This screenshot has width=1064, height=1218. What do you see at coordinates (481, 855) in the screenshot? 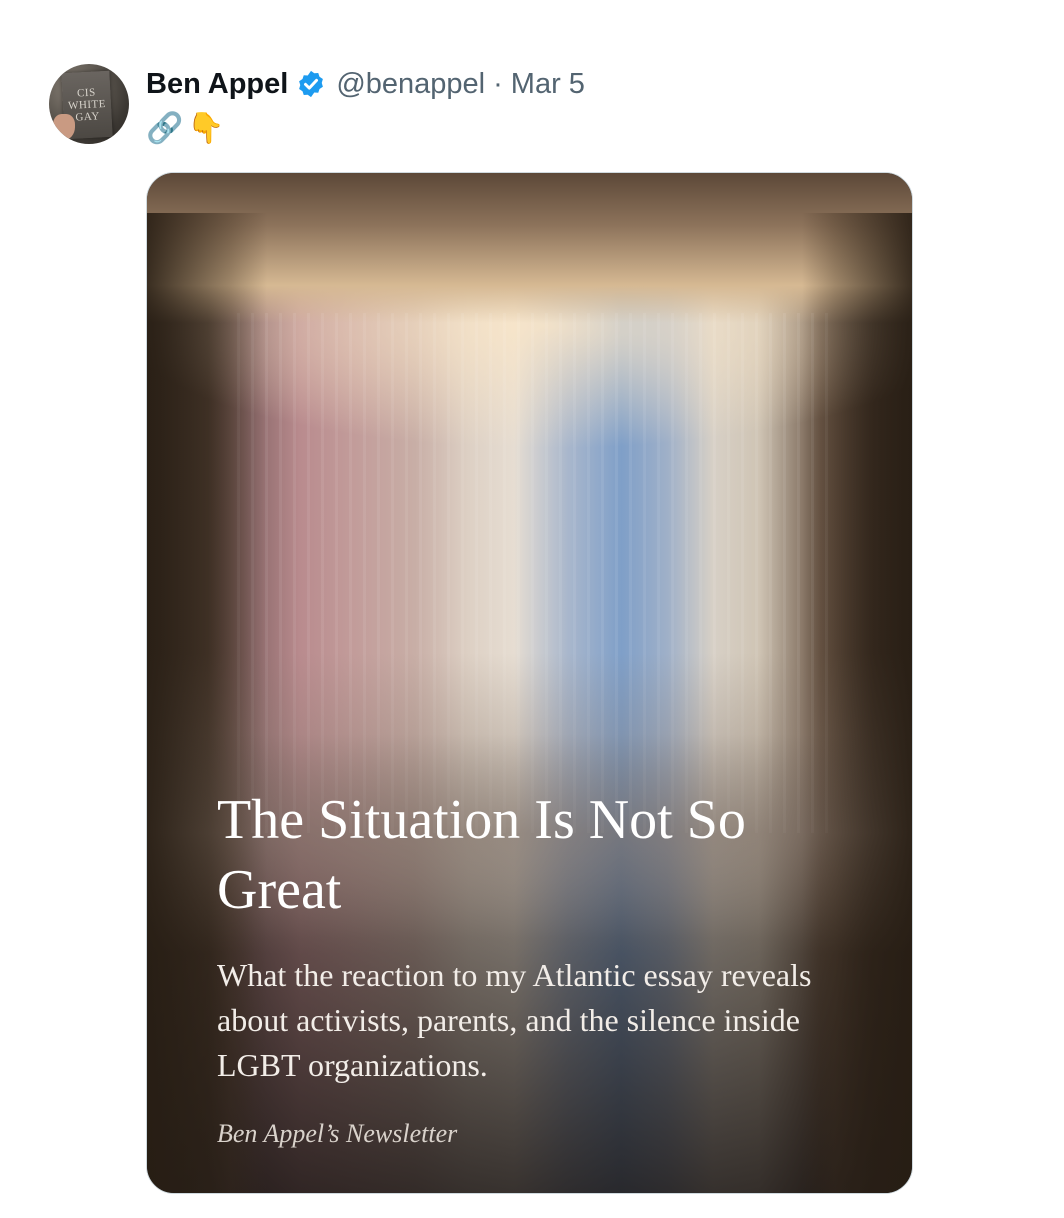
I see `card-title: The Situation Is Not So Great` at bounding box center [481, 855].